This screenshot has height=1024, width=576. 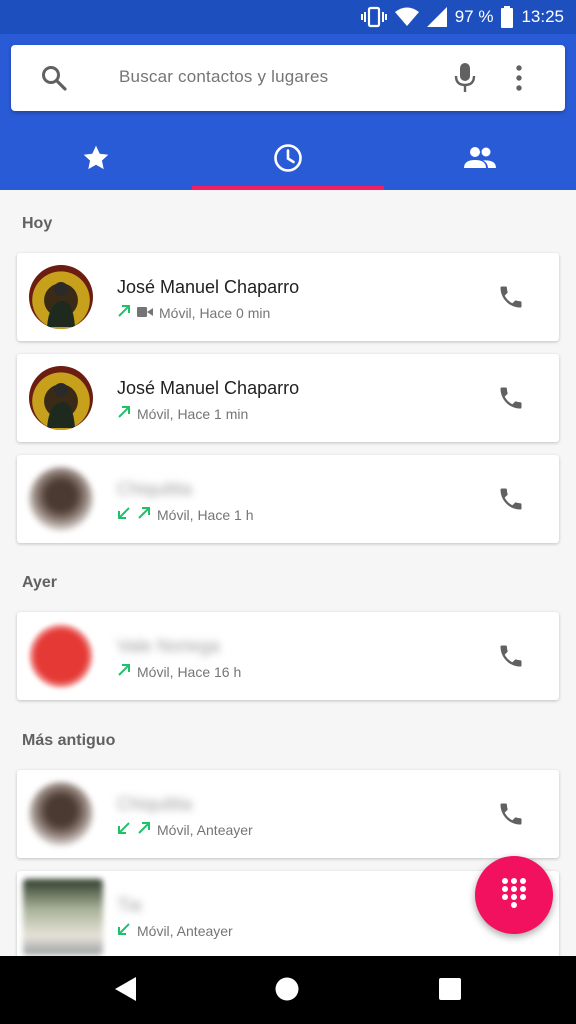 I want to click on call-detail-text: Móvil, Hace 1 h, so click(x=205, y=514).